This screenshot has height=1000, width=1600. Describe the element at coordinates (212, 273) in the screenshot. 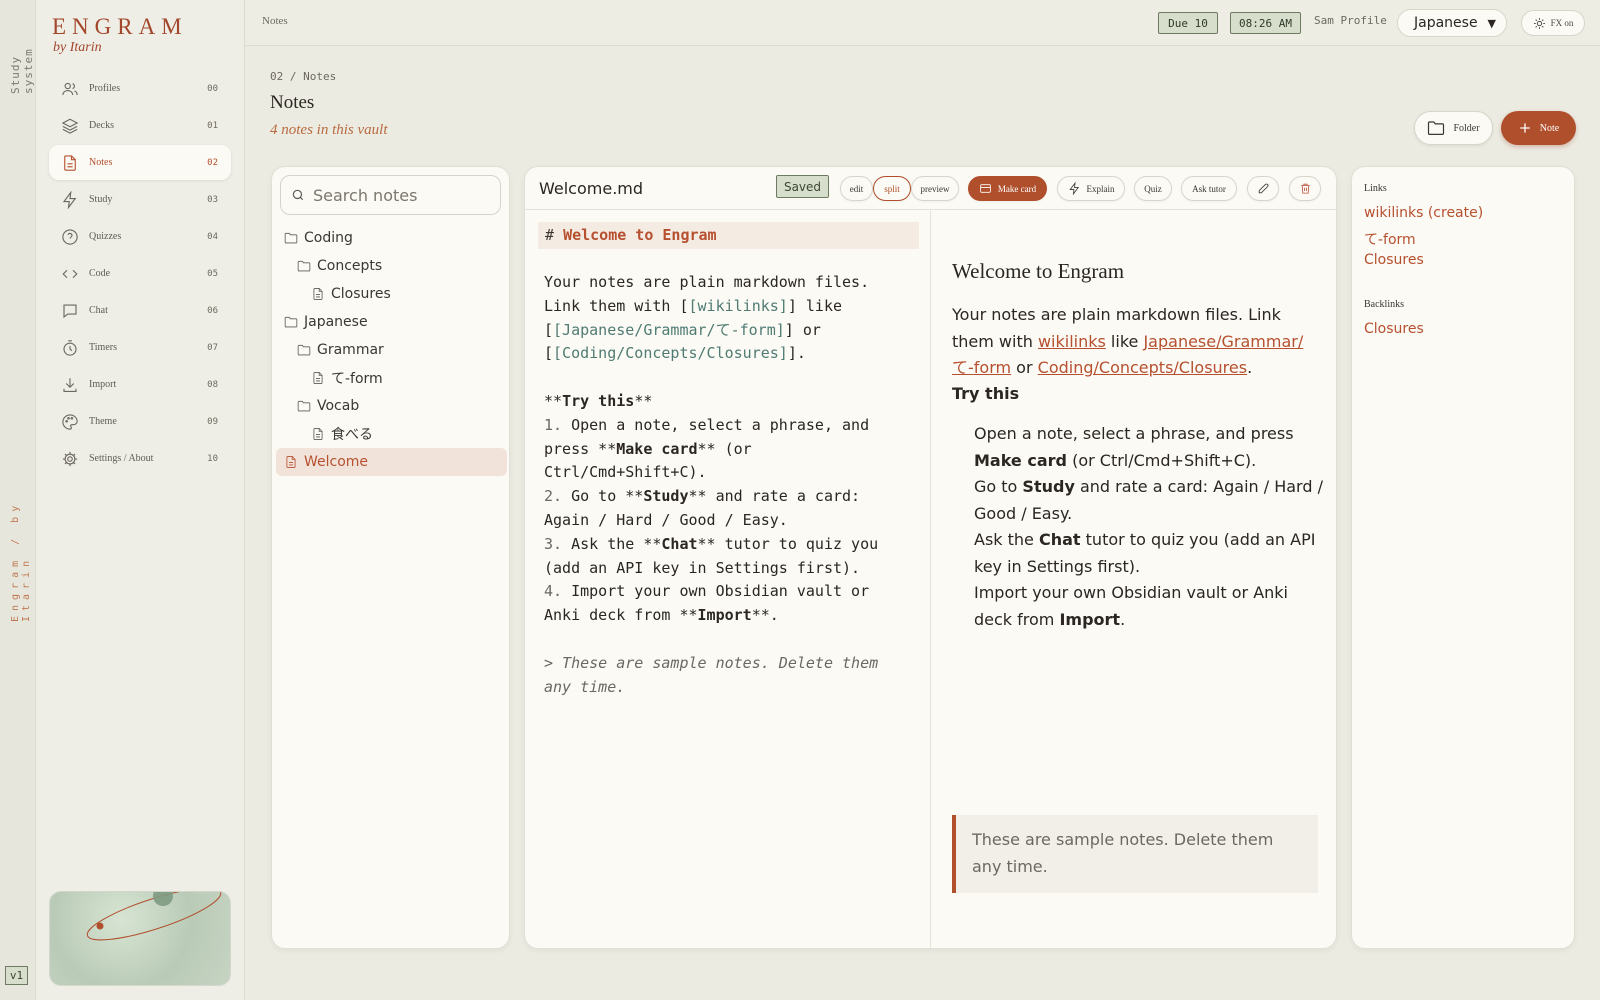

I see `sidebar-item-number: 05` at that location.